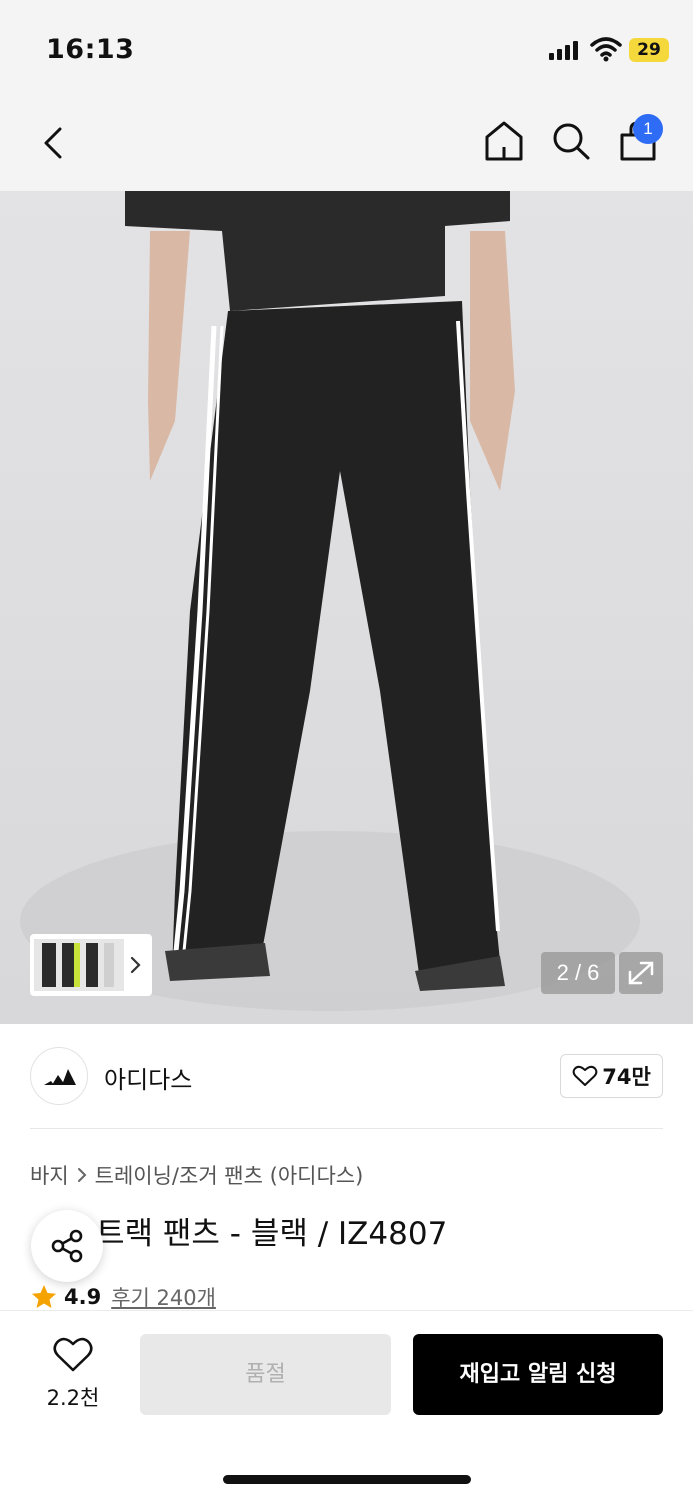  What do you see at coordinates (265, 1374) in the screenshot?
I see `soldout-button: 품절` at bounding box center [265, 1374].